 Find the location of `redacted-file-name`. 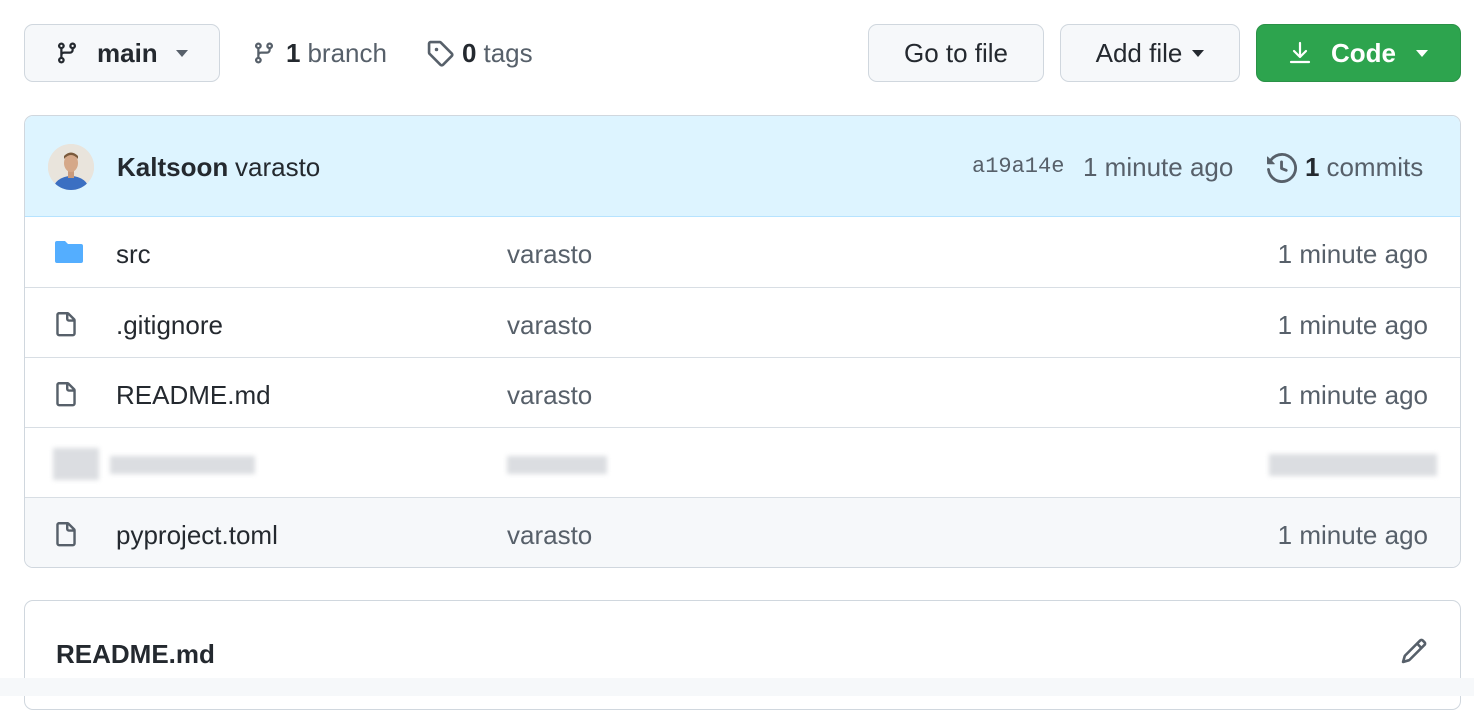

redacted-file-name is located at coordinates (182, 465).